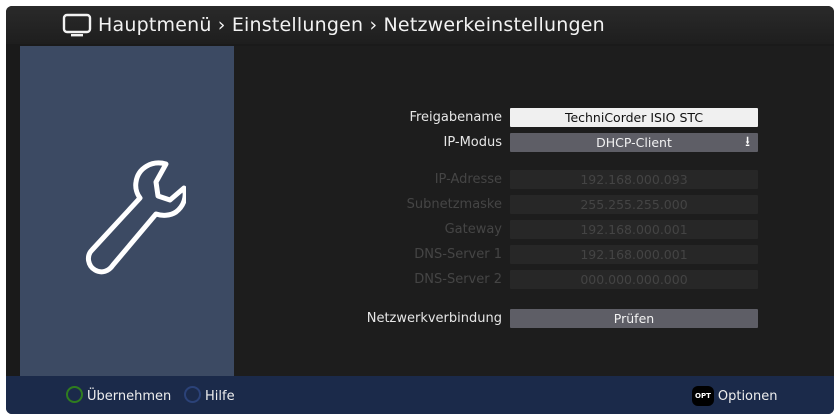  What do you see at coordinates (634, 229) in the screenshot?
I see `gateway-field: 192.168.000.001` at bounding box center [634, 229].